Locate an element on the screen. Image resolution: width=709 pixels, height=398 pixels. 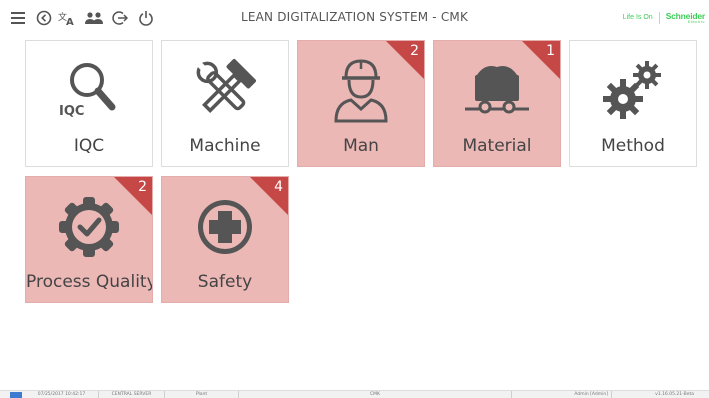
tile-method: Method is located at coordinates (633, 103).